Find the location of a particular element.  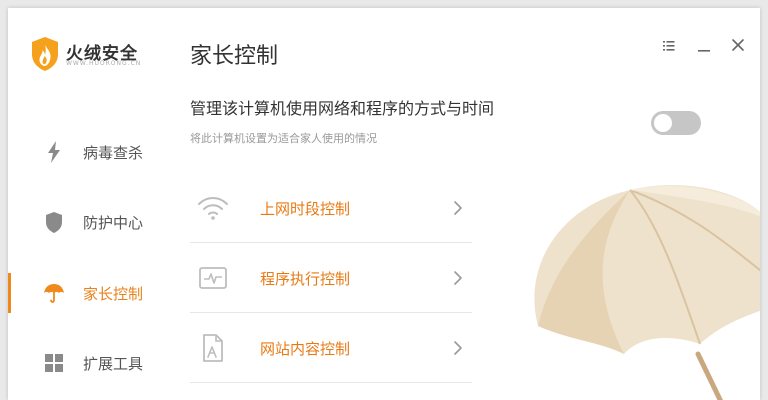

sidebar-item-parental-control: 家长控制 is located at coordinates (87, 293).